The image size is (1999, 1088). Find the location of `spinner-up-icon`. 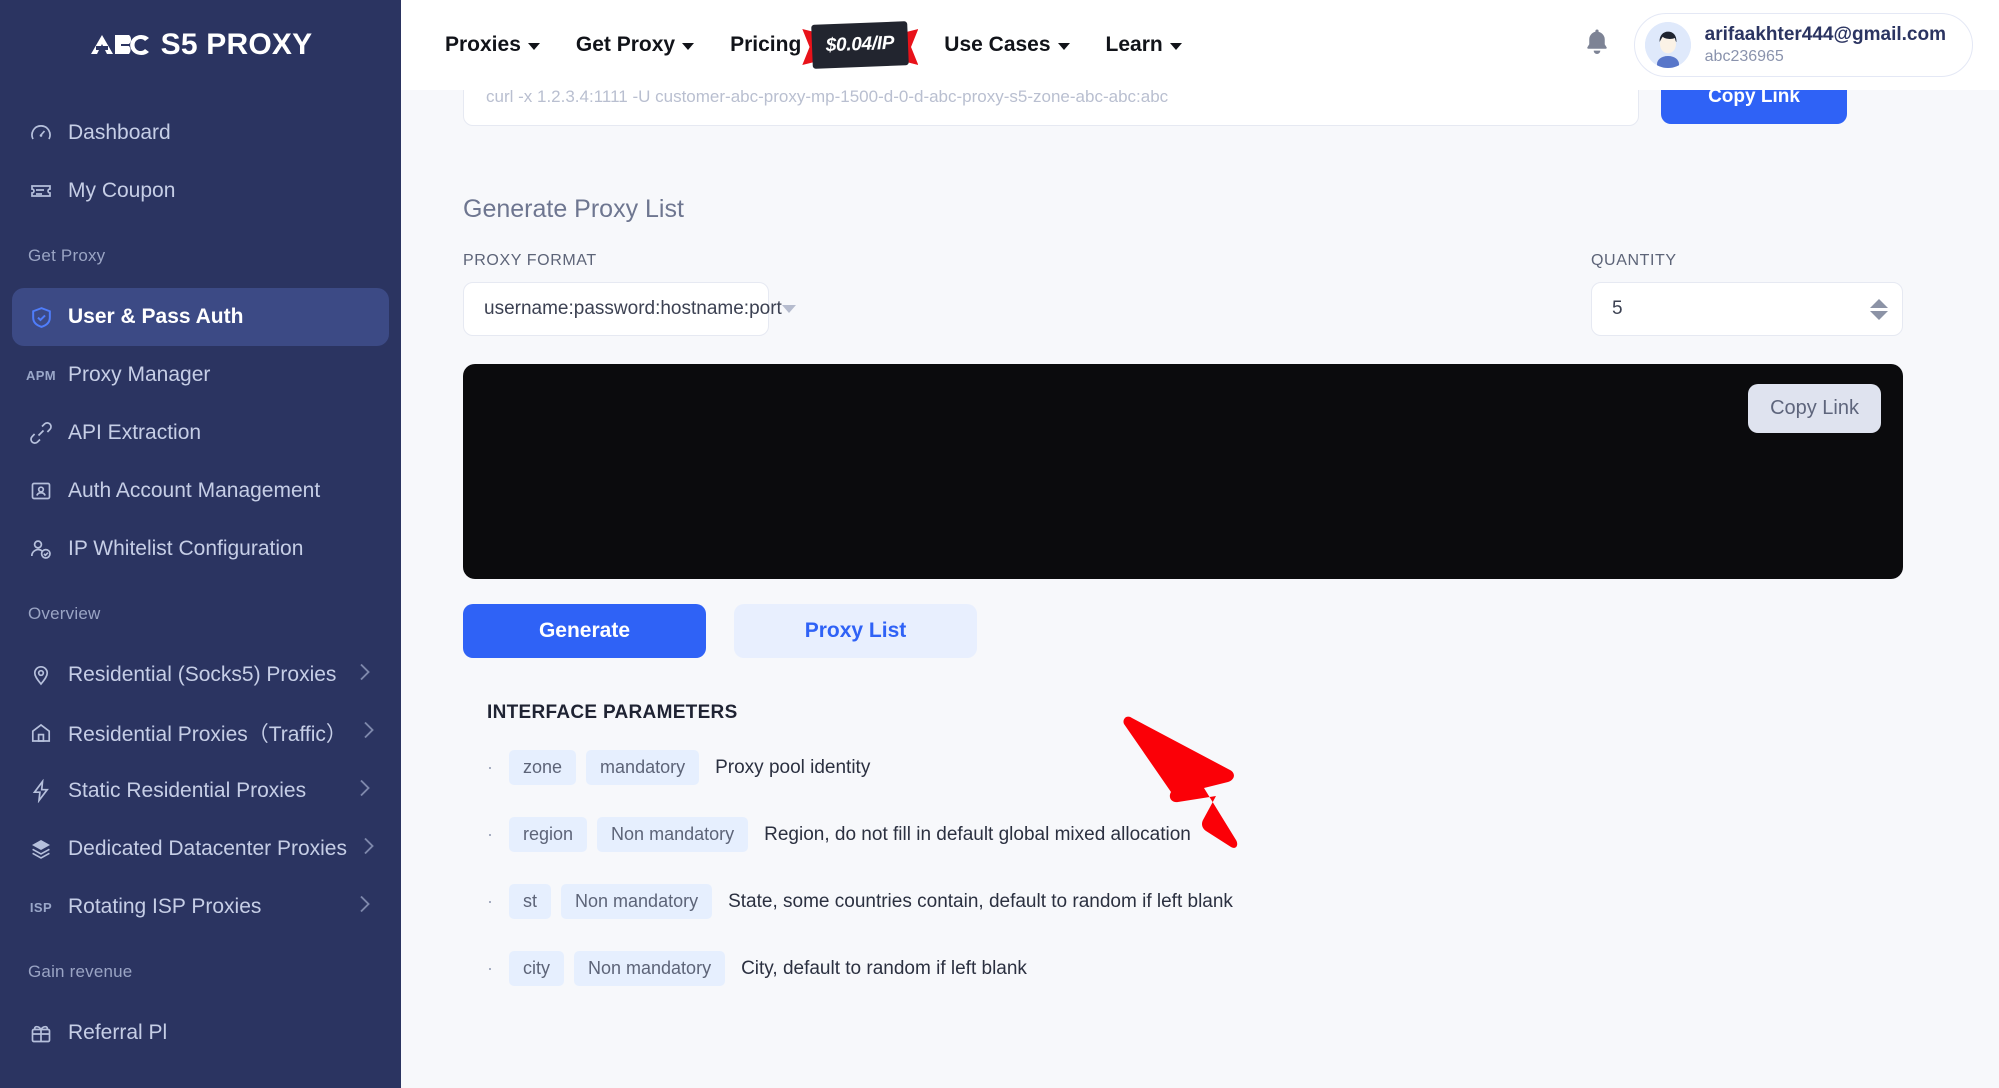

spinner-up-icon is located at coordinates (1879, 303).